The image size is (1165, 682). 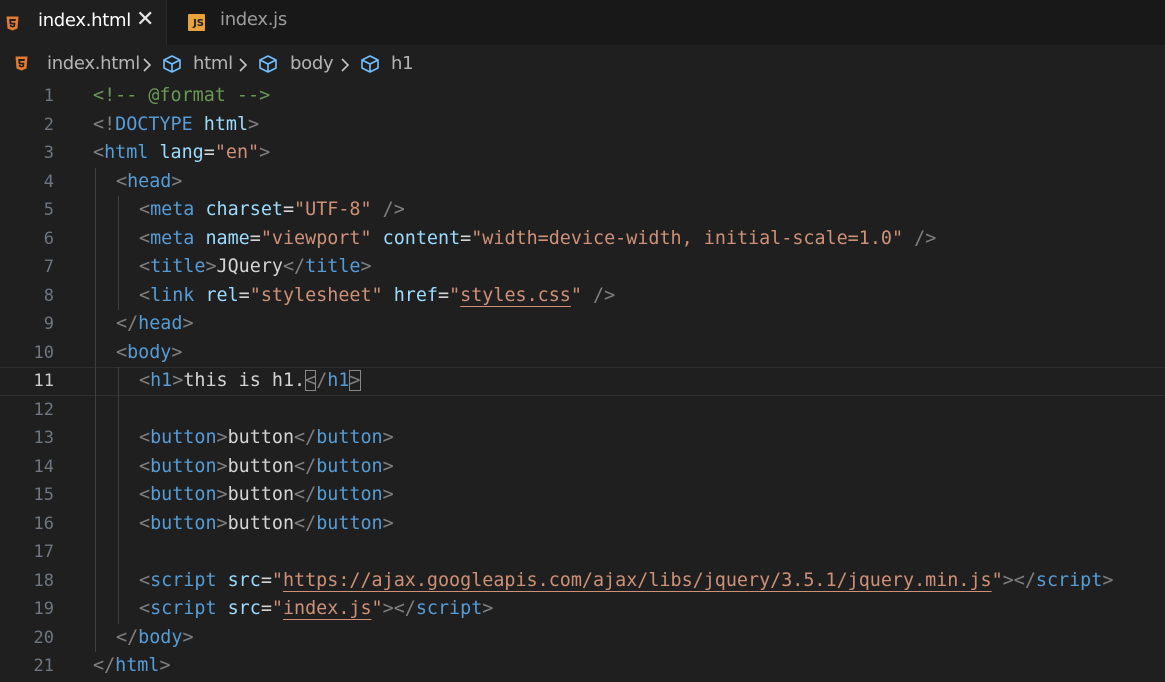 I want to click on code-line: 2 <!DOCTYPE html>, so click(x=582, y=125).